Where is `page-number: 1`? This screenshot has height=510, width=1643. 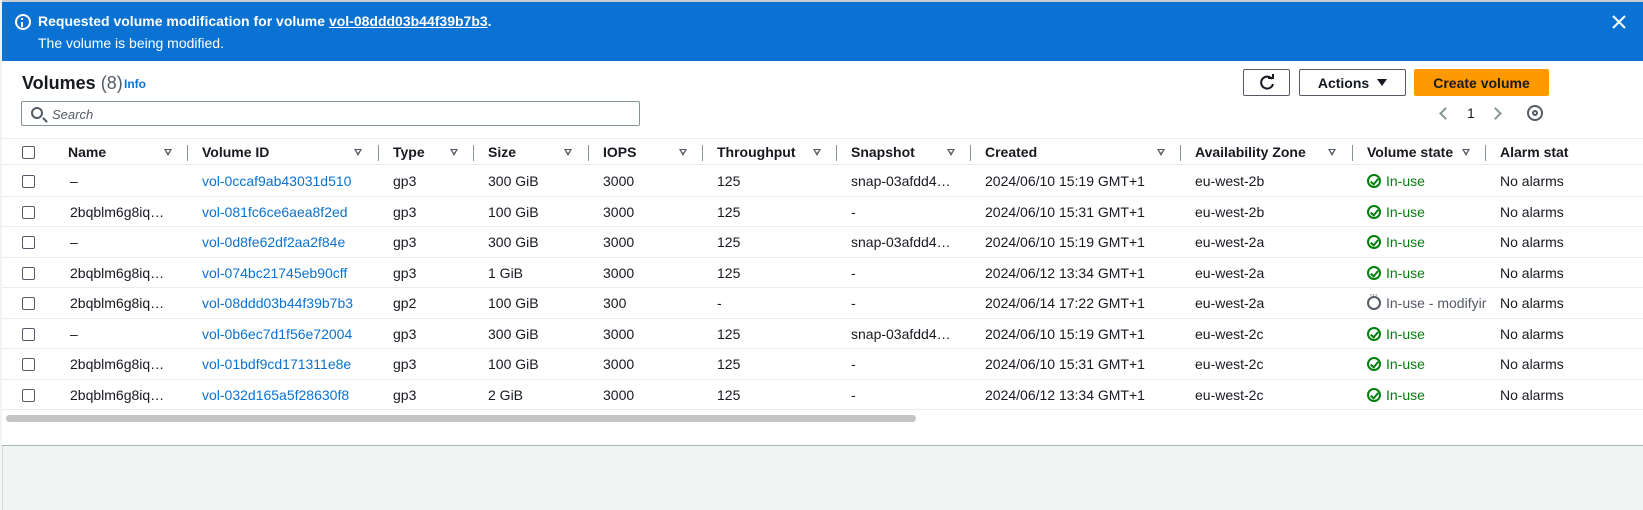
page-number: 1 is located at coordinates (1471, 113).